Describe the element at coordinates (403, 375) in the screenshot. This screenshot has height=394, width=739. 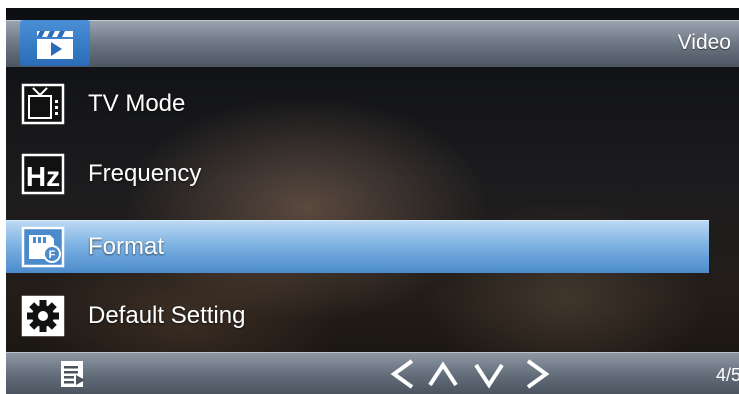
I see `chevron-left-icon` at that location.